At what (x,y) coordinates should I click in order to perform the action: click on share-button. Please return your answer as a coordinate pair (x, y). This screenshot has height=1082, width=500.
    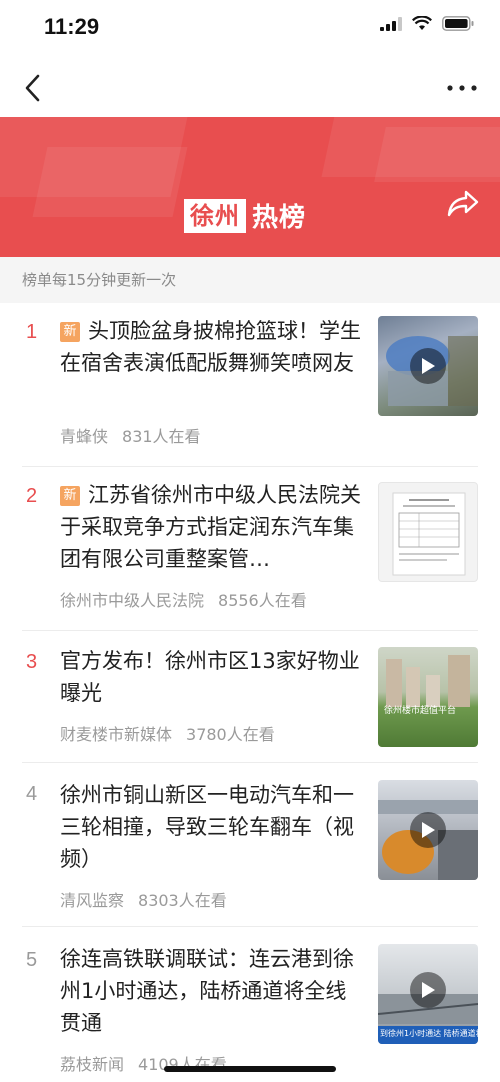
    Looking at the image, I should click on (463, 204).